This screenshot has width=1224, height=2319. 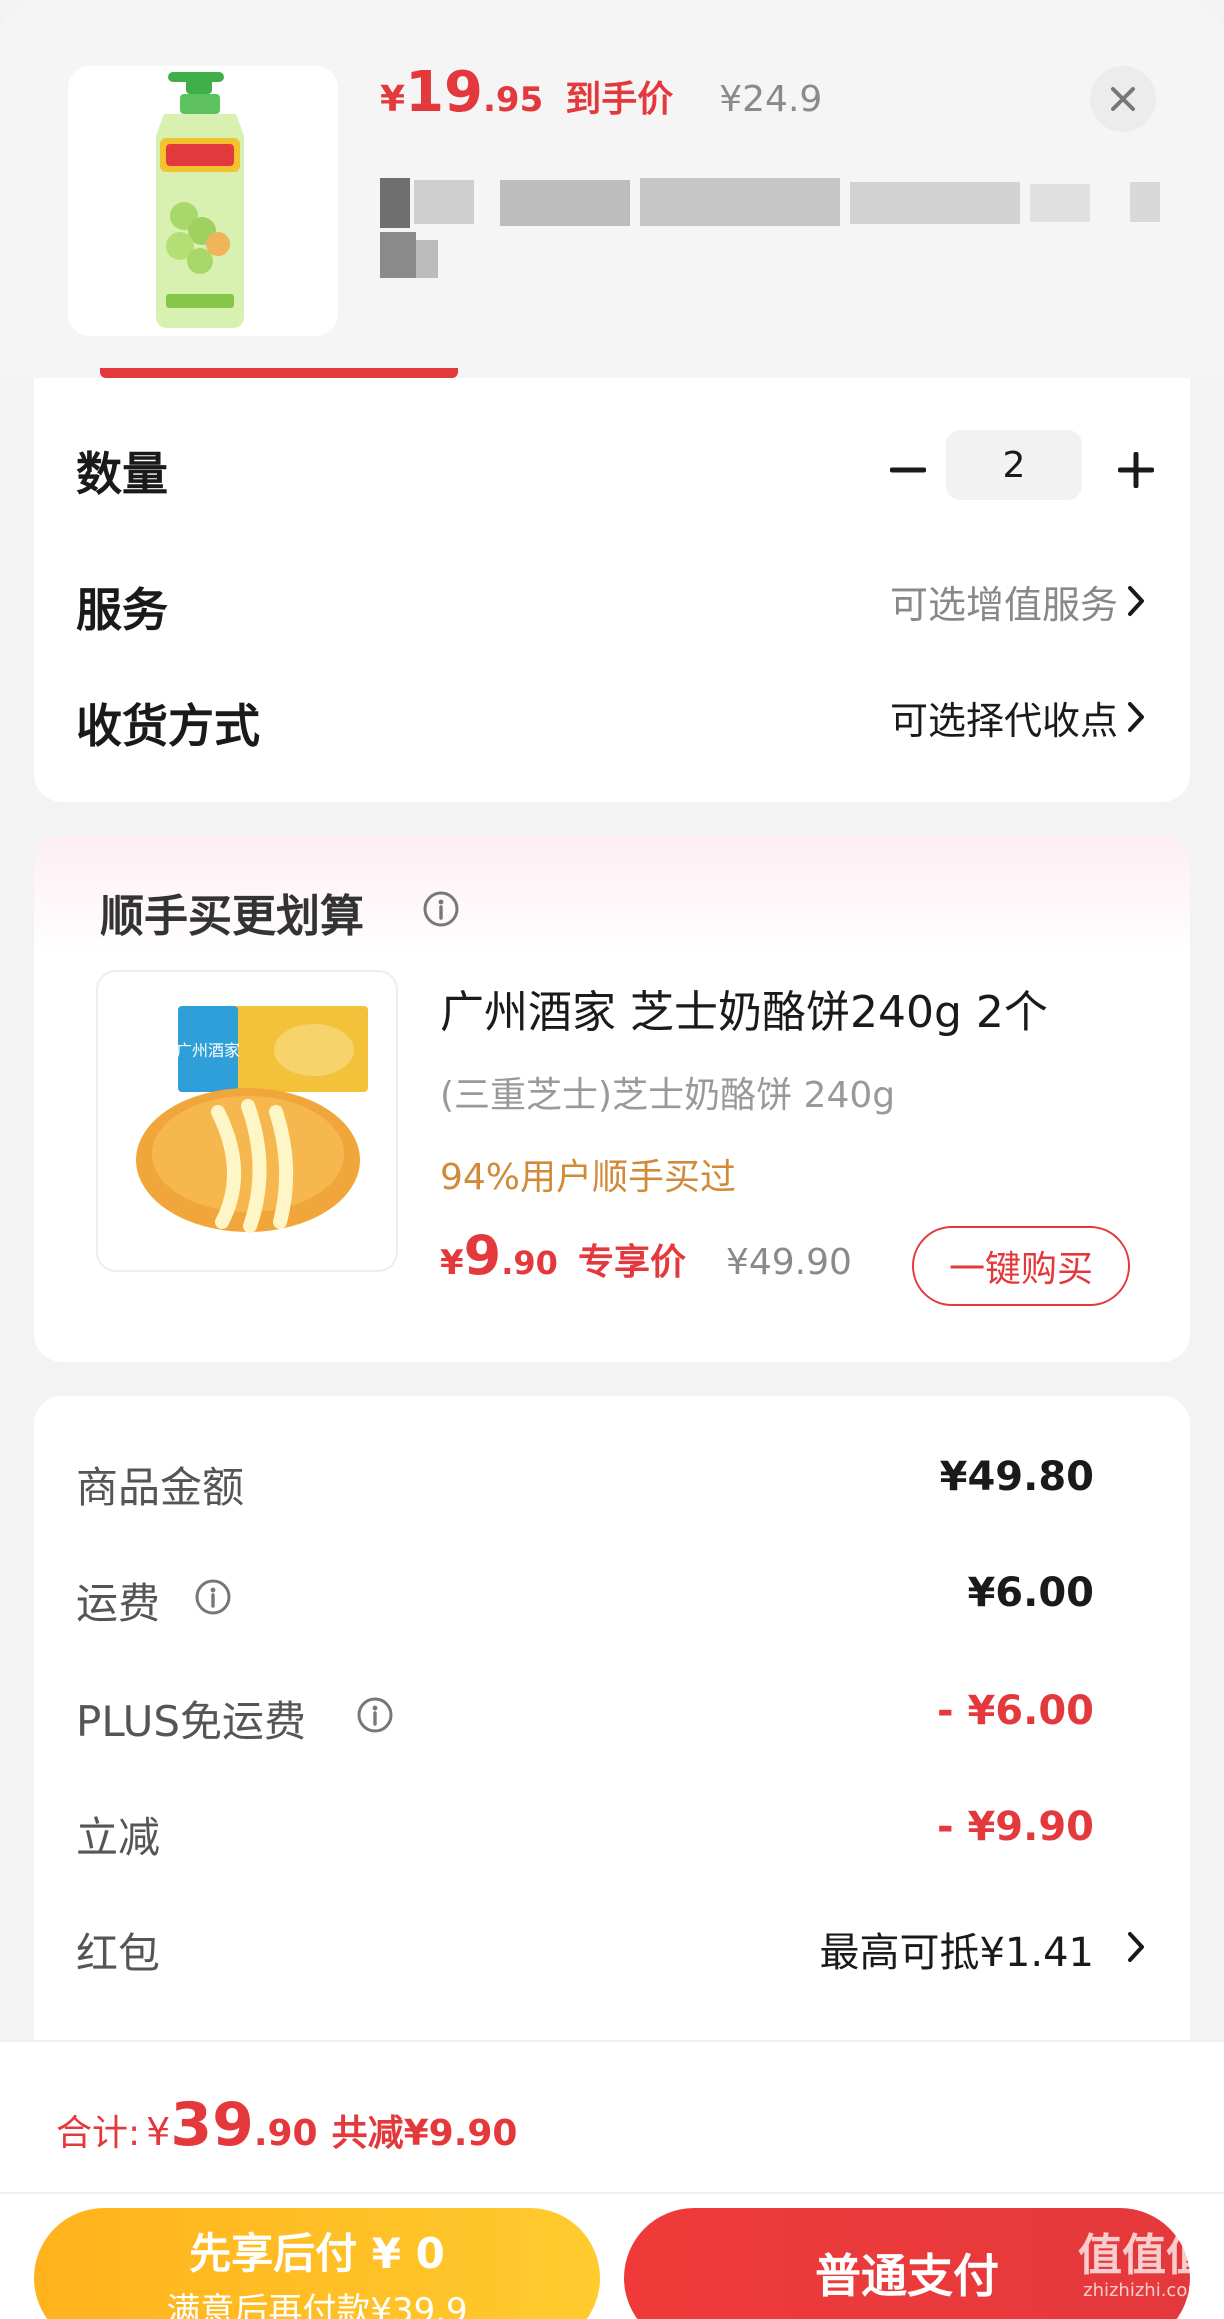 I want to click on total-amount: 合计: ¥ 39 .90 共减¥9.90, so click(x=286, y=2125).